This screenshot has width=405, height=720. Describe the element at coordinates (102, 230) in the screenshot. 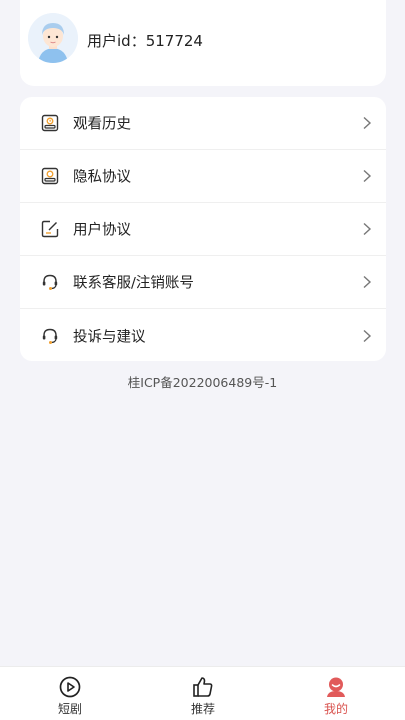

I see `menu-item-label: 用户协议` at that location.